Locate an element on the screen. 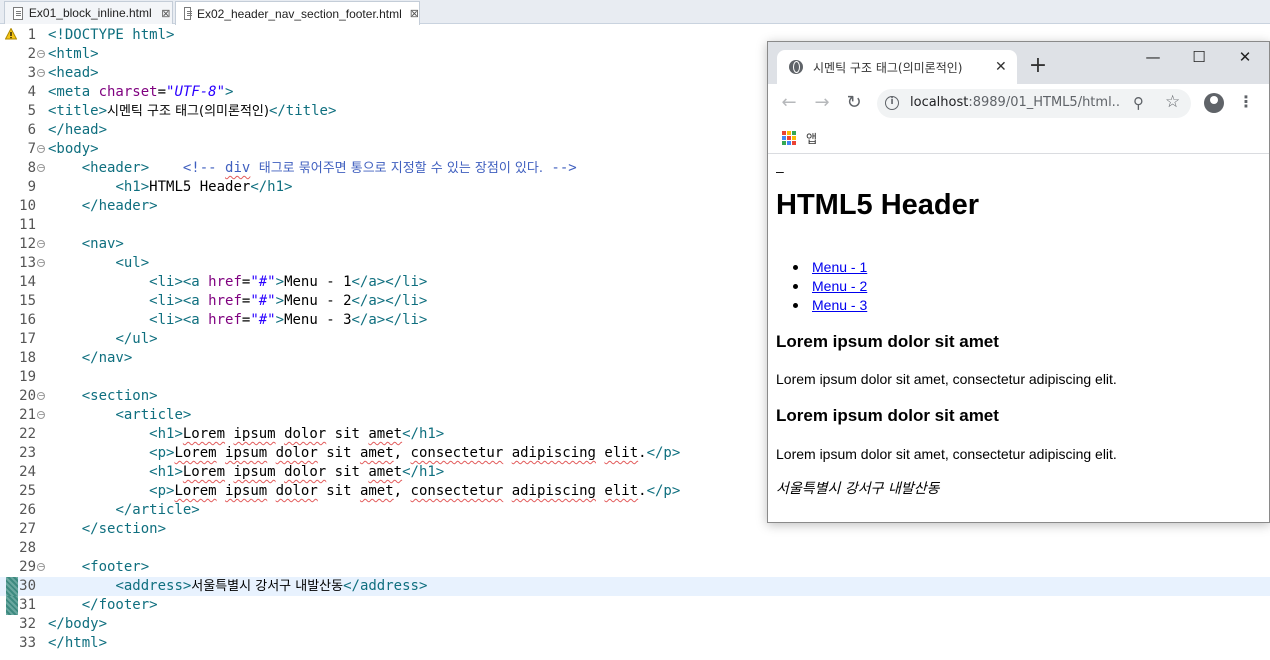 The width and height of the screenshot is (1270, 660). code-token: <address> is located at coordinates (153, 586).